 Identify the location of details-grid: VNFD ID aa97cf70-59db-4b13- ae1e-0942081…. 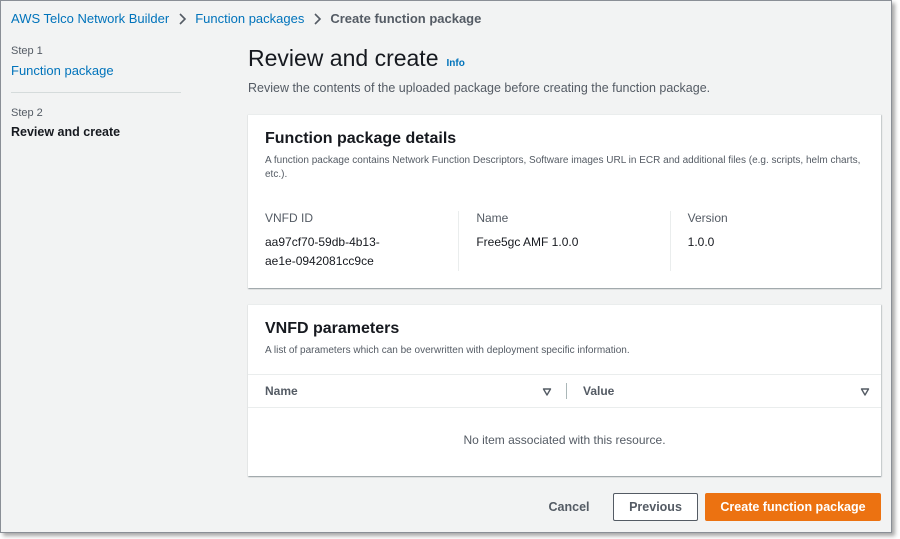
(564, 241).